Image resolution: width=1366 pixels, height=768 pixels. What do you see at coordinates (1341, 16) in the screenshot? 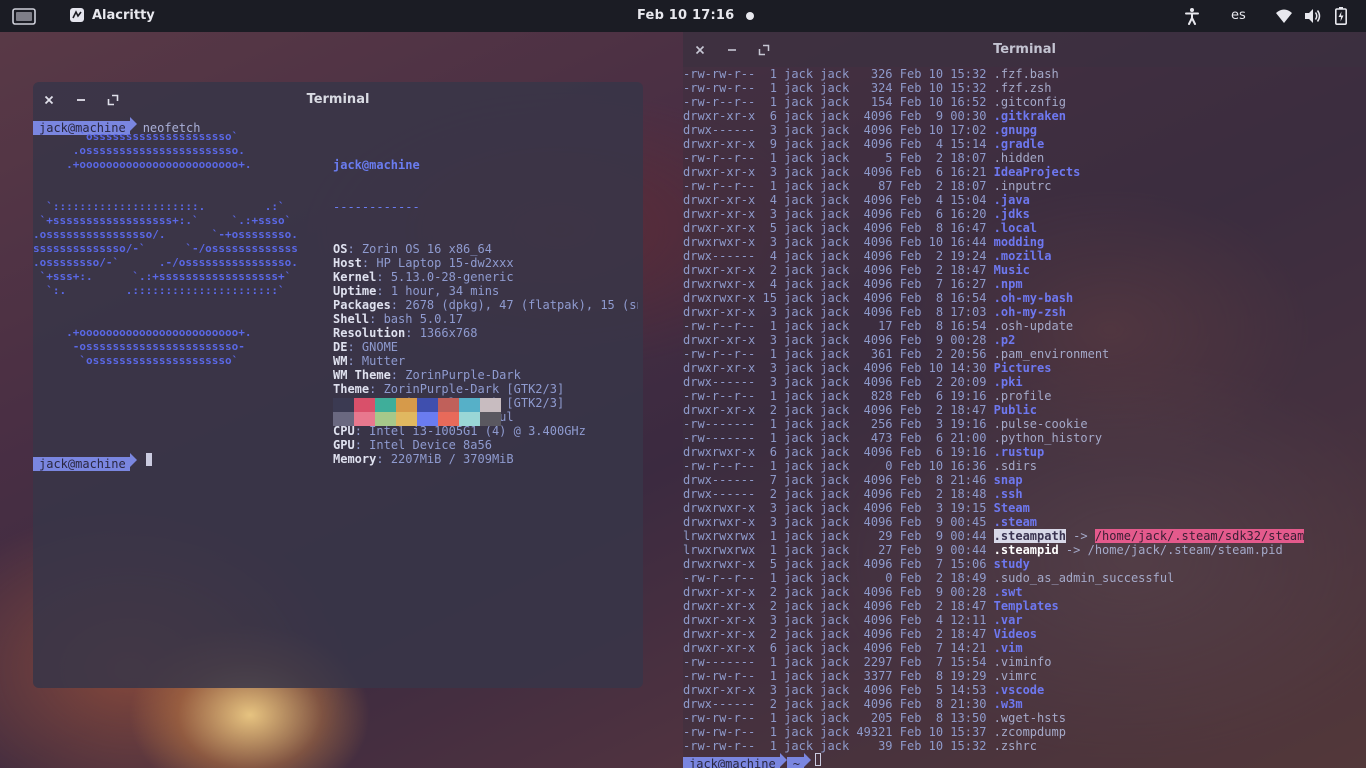
I see `battery-icon` at bounding box center [1341, 16].